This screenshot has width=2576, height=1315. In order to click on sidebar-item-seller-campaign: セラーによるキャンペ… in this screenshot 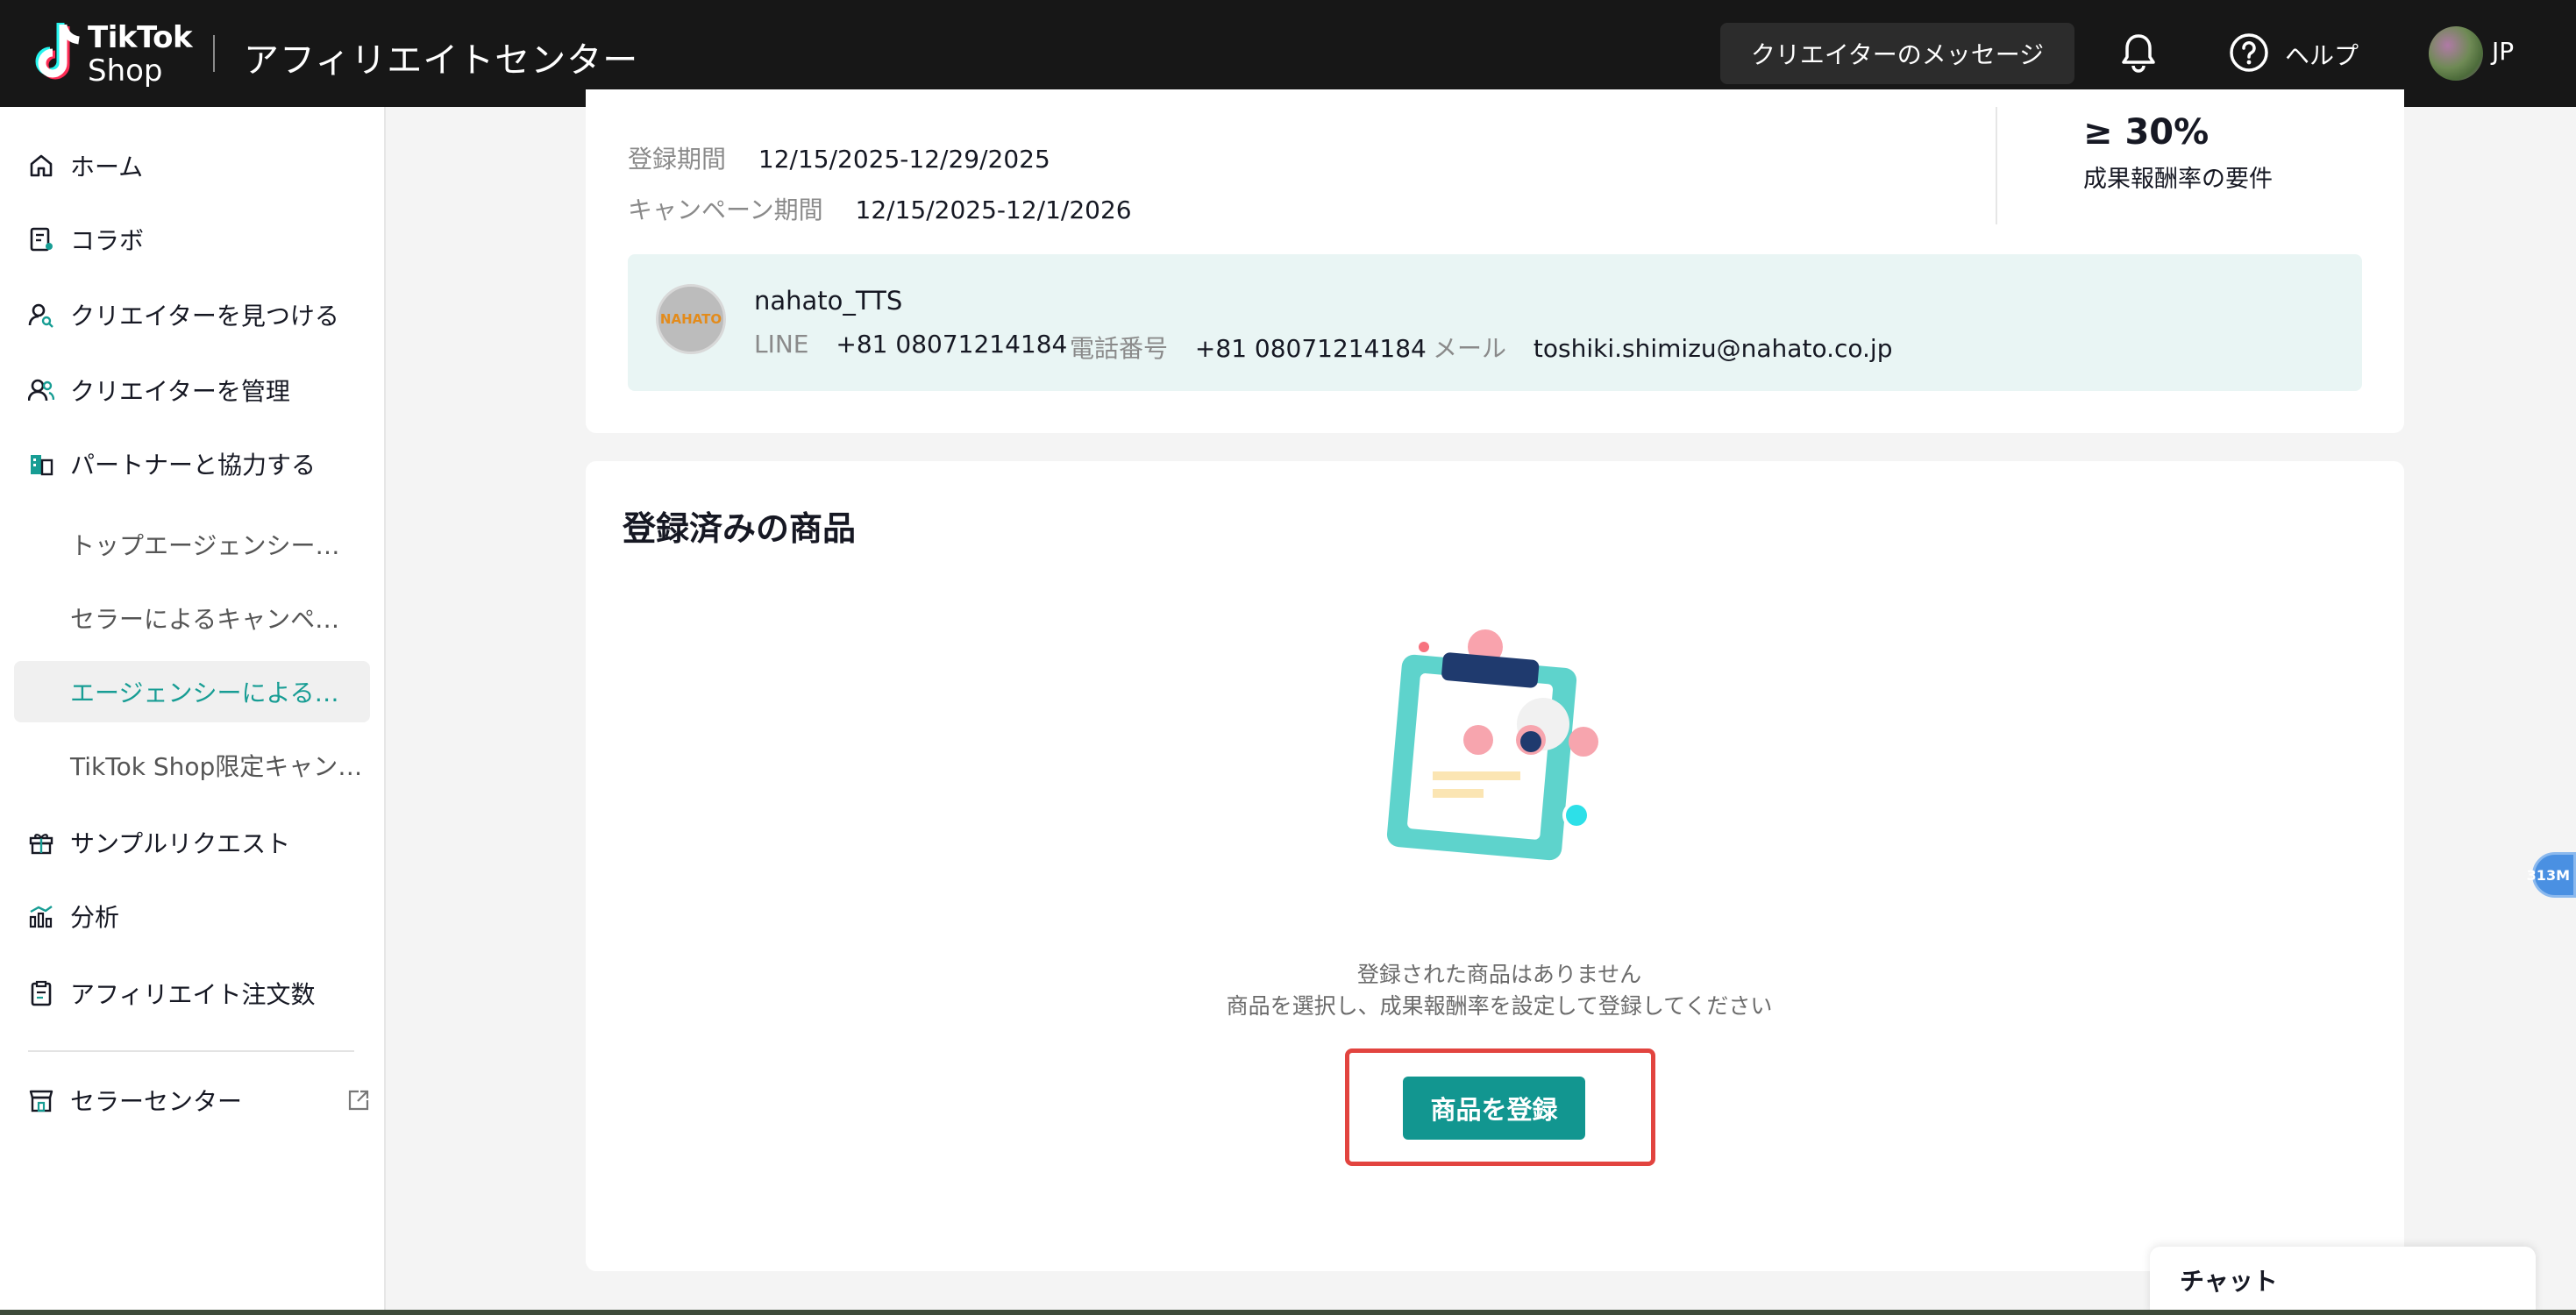, I will do `click(192, 618)`.